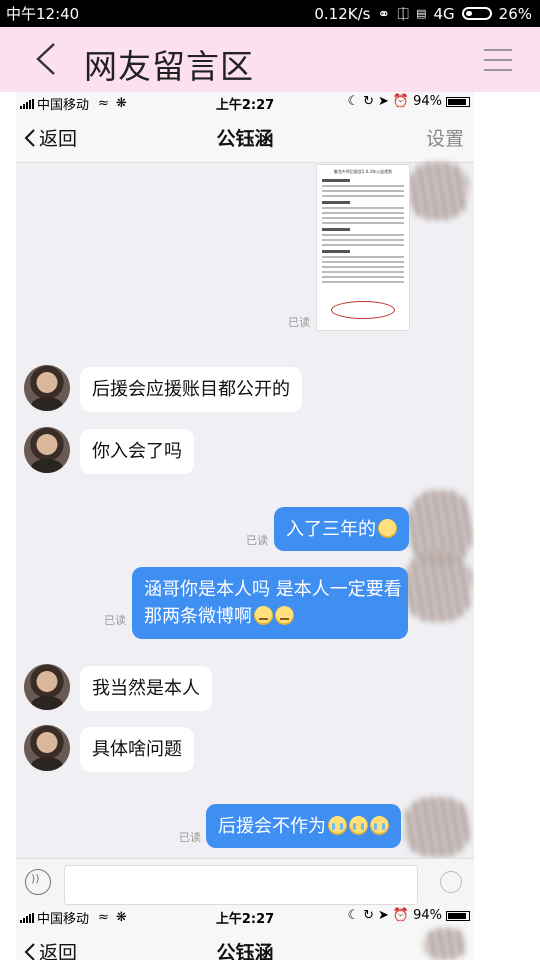 Image resolution: width=540 pixels, height=960 pixels. I want to click on red-circle-annotation, so click(363, 310).